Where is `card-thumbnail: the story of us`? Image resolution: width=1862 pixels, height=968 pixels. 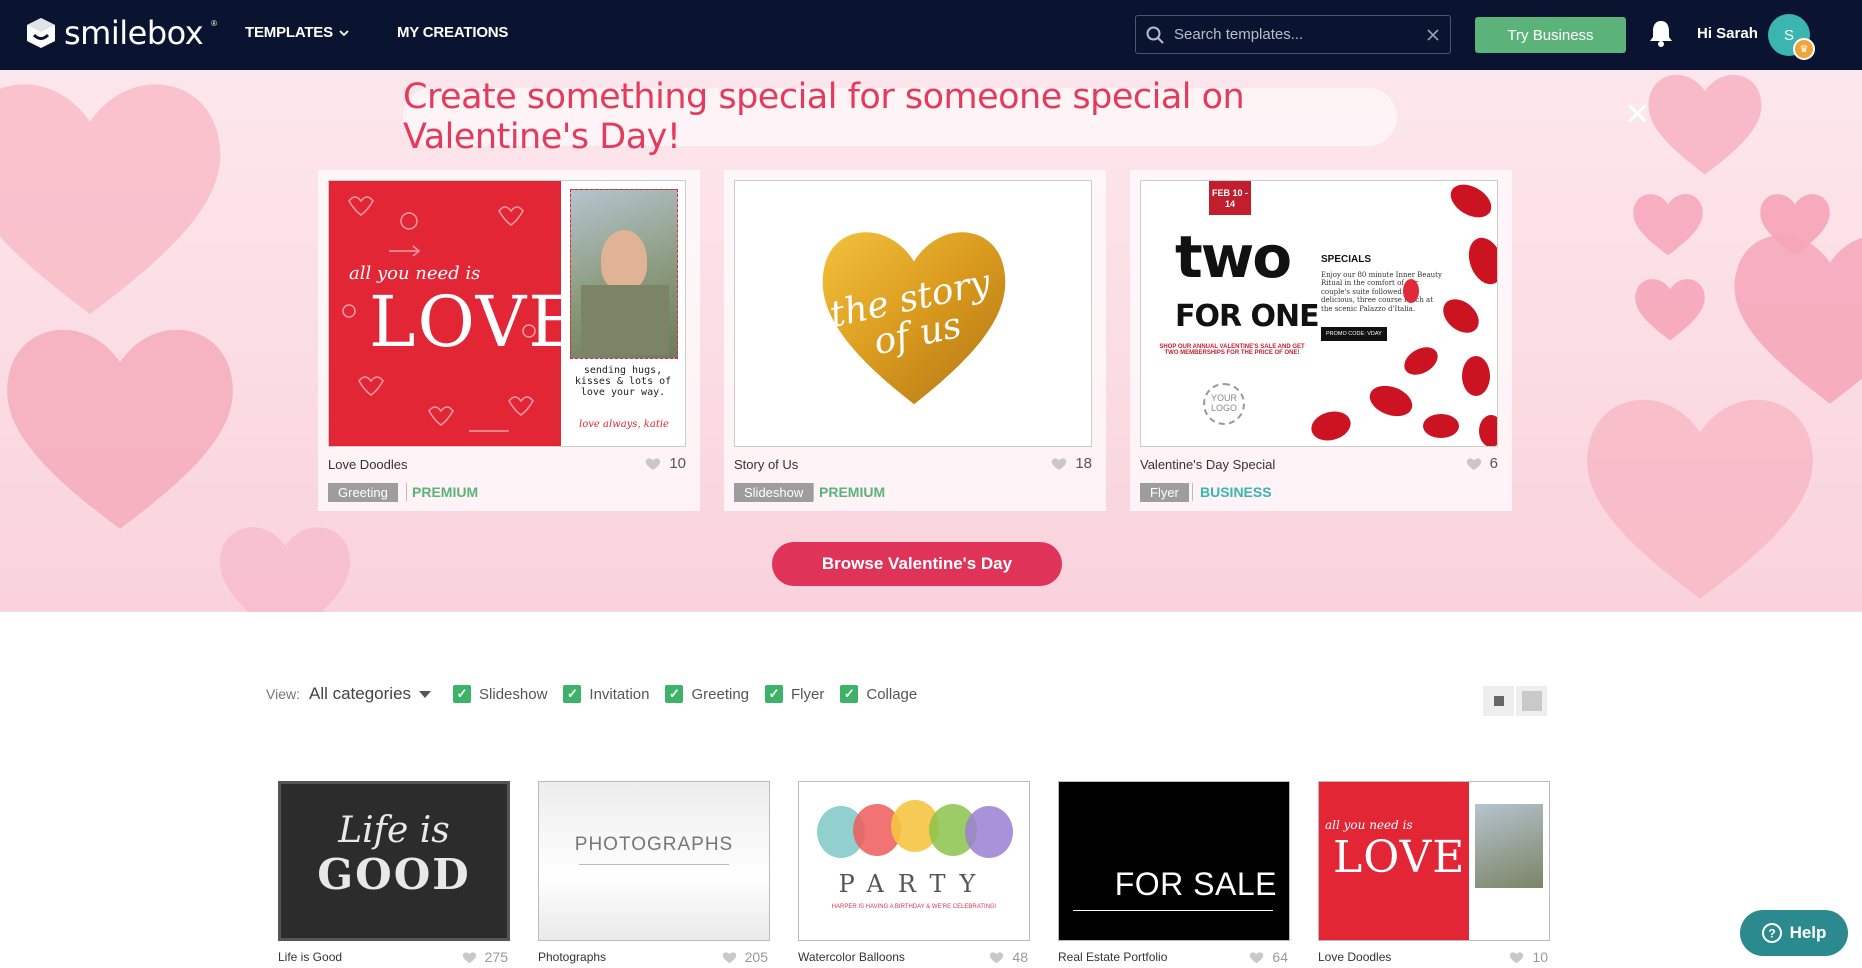 card-thumbnail: the story of us is located at coordinates (913, 313).